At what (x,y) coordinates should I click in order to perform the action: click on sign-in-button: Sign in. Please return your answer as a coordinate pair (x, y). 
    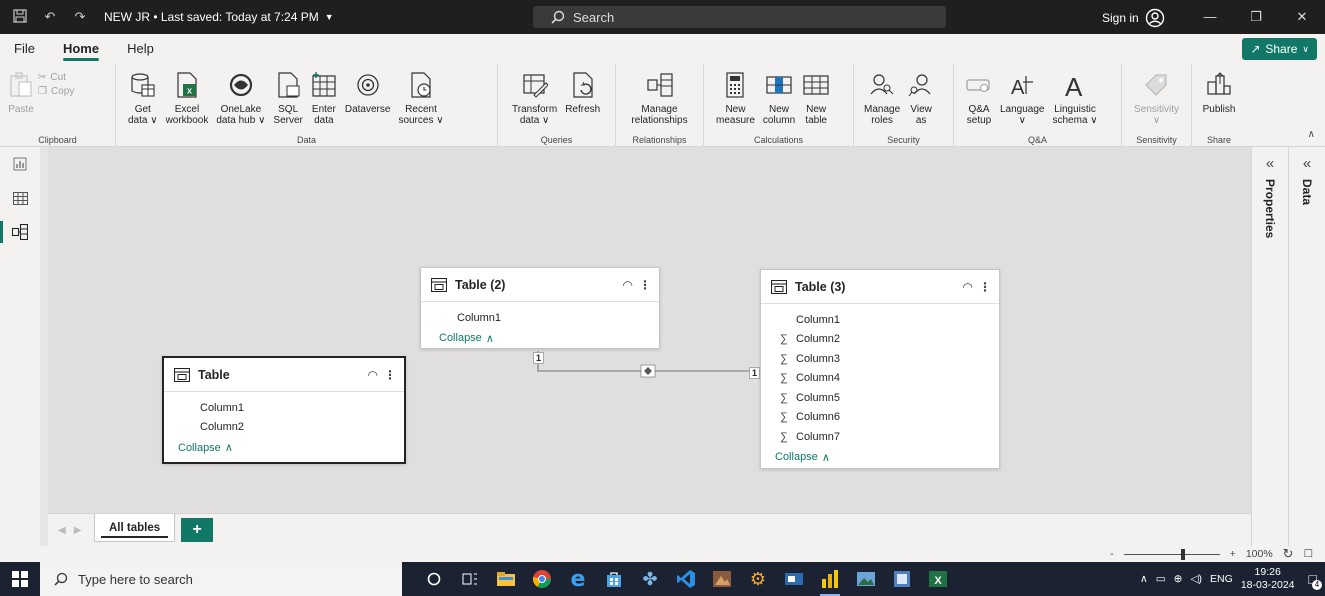
    Looking at the image, I should click on (1133, 18).